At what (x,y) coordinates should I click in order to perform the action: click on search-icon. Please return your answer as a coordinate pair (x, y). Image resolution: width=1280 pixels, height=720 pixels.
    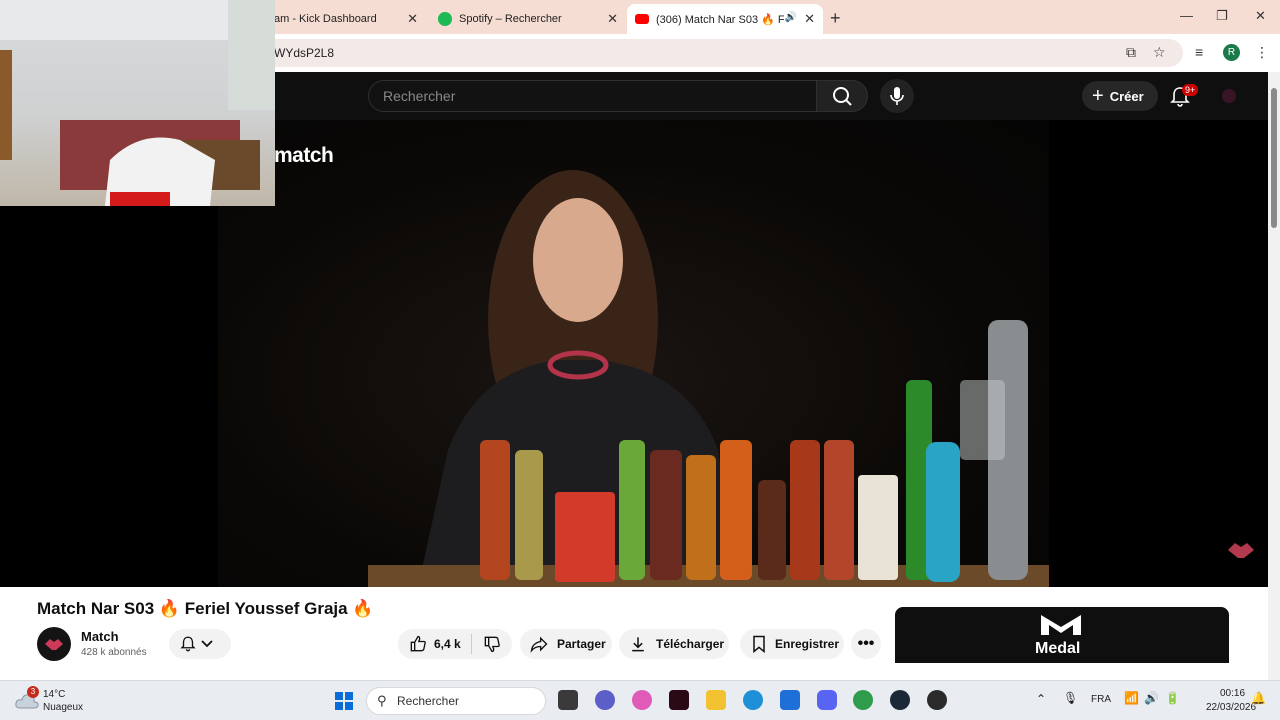
    Looking at the image, I should click on (842, 96).